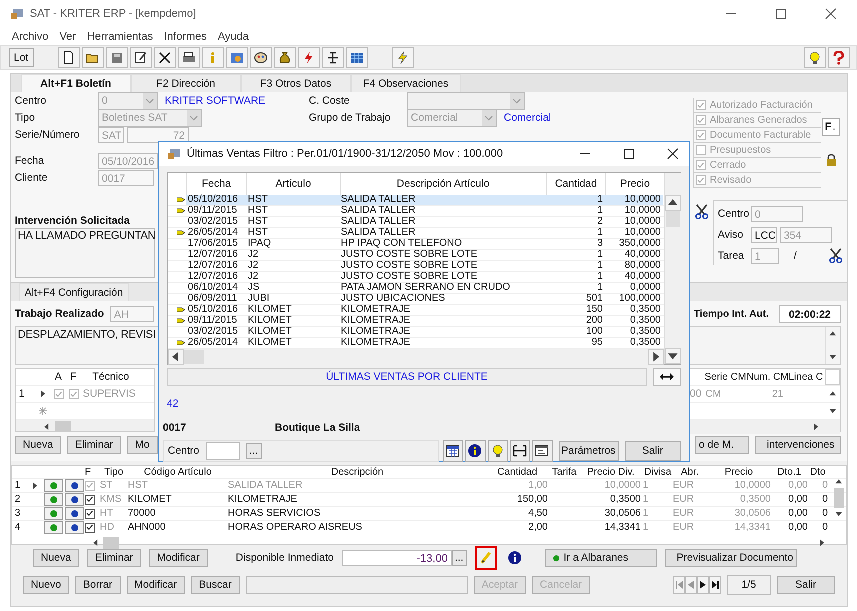 The image size is (857, 611). I want to click on current-row-marker, so click(43, 394).